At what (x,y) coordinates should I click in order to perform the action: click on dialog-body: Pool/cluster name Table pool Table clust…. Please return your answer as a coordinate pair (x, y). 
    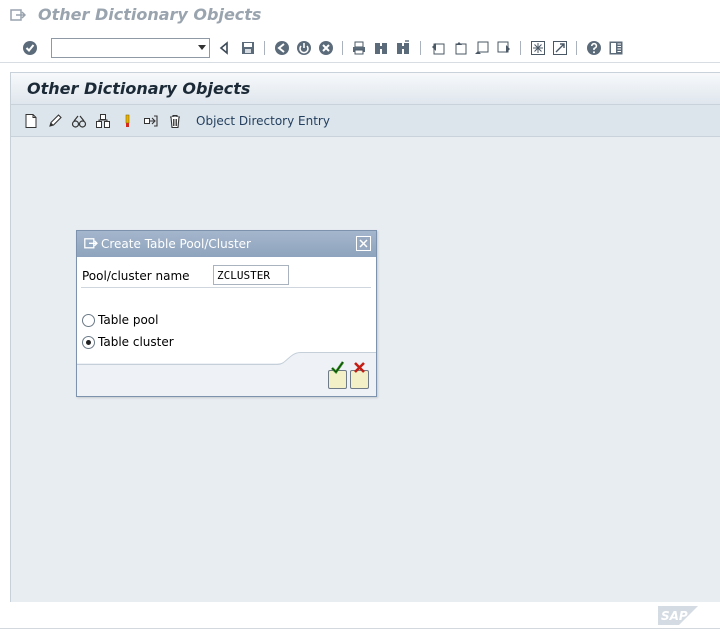
    Looking at the image, I should click on (226, 310).